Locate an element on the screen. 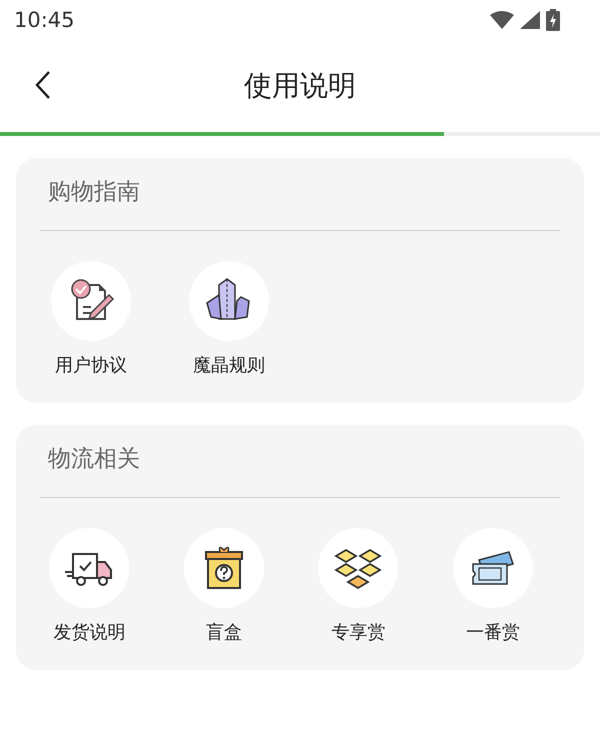 This screenshot has height=732, width=600. page-title: 使用说明 is located at coordinates (300, 86).